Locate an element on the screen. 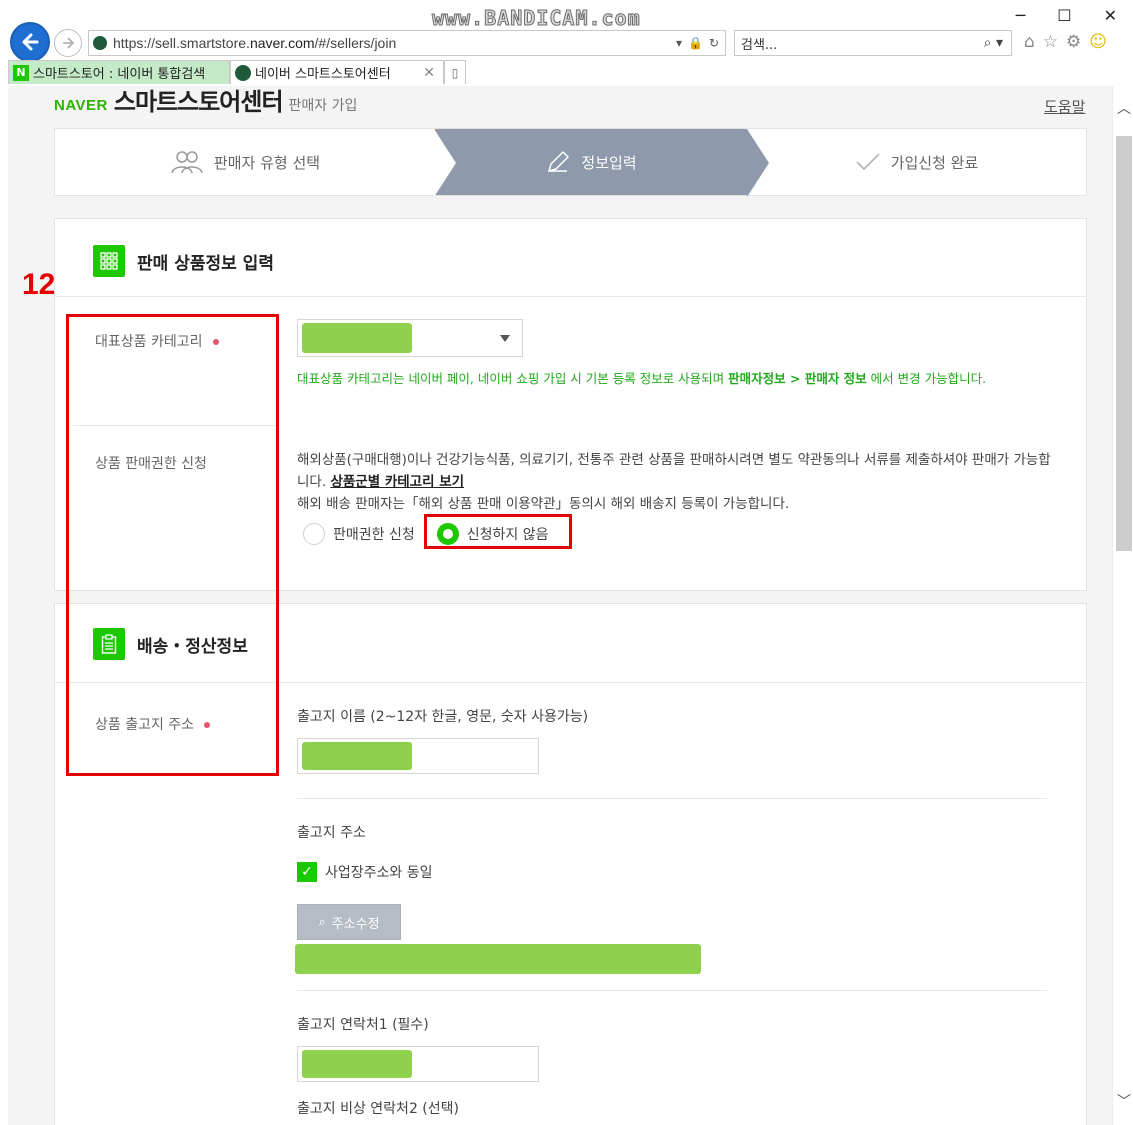 This screenshot has height=1125, width=1133. step-seller-type: 판매자 유형 선택 is located at coordinates (245, 162).